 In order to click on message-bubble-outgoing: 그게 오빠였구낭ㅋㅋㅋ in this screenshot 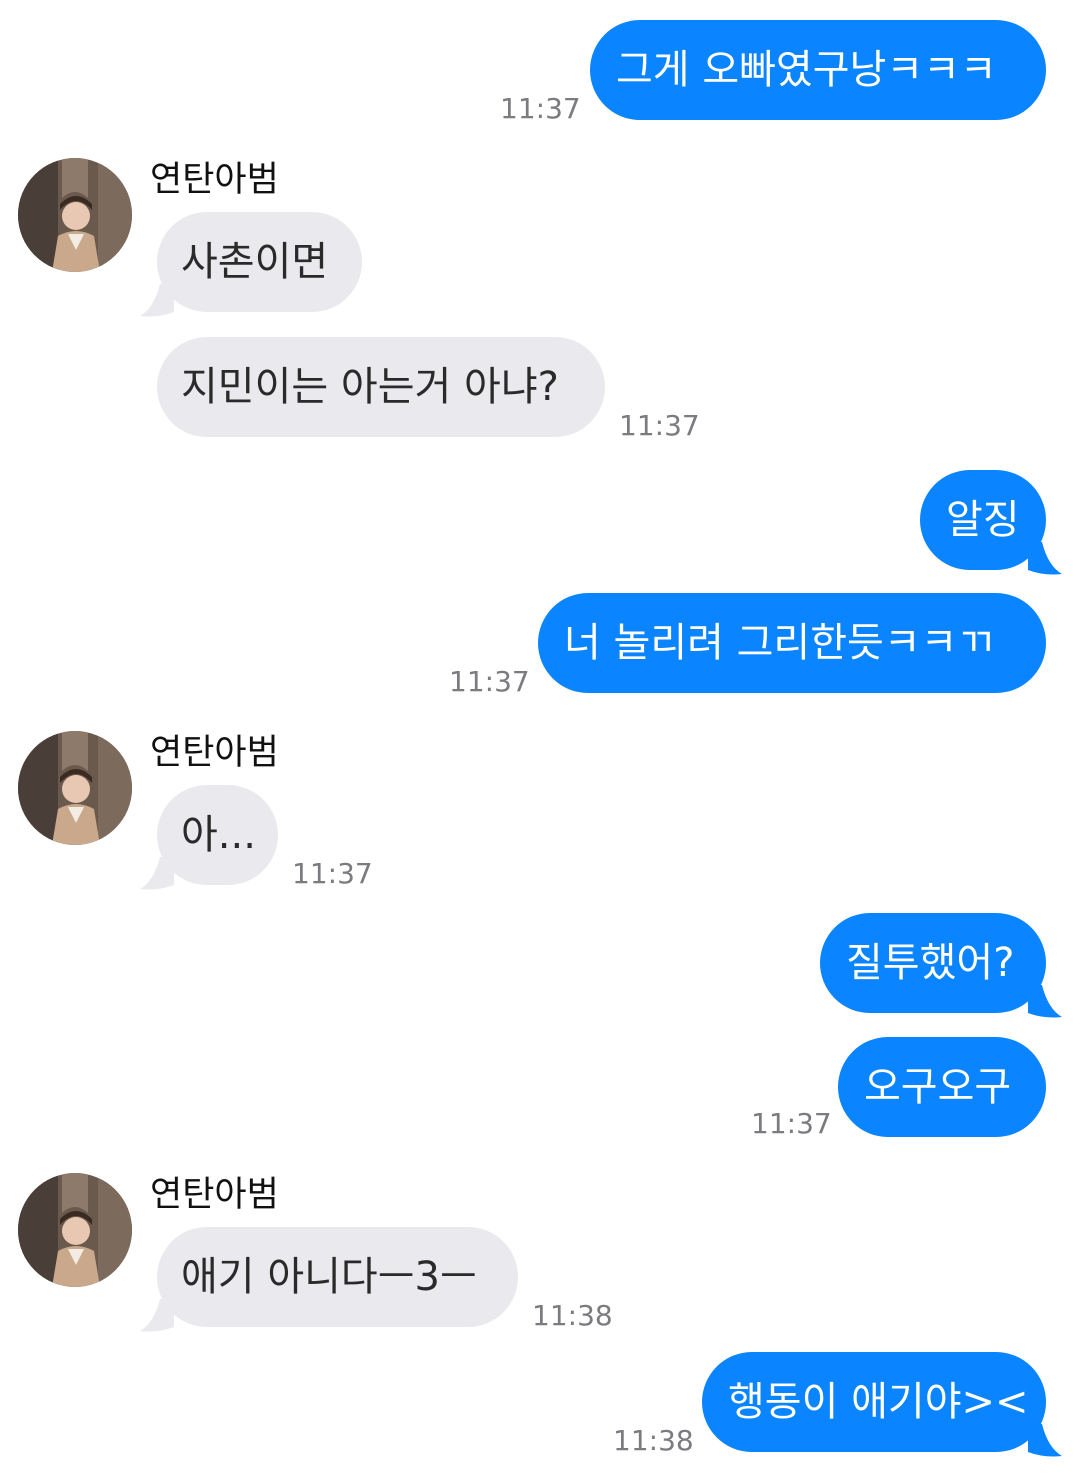, I will do `click(818, 70)`.